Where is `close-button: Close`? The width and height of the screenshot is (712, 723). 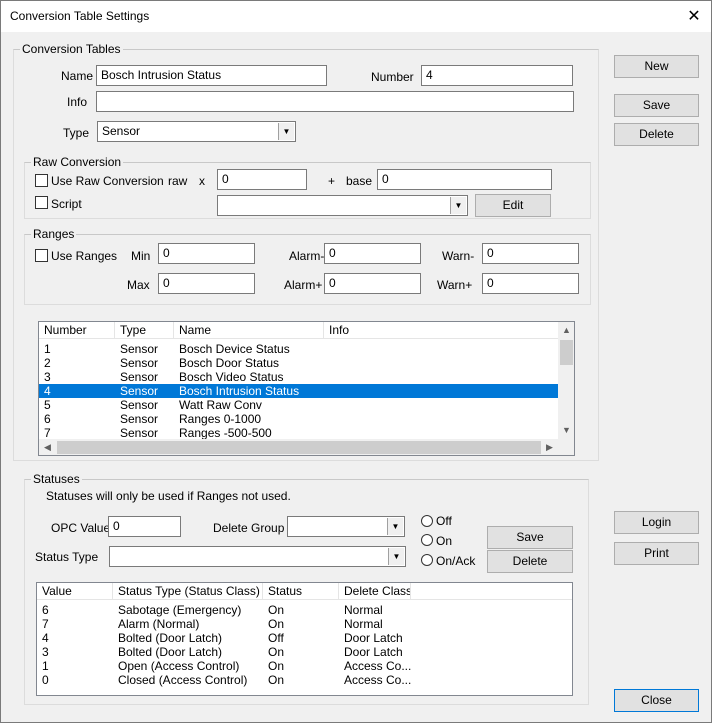
close-button: Close is located at coordinates (656, 700).